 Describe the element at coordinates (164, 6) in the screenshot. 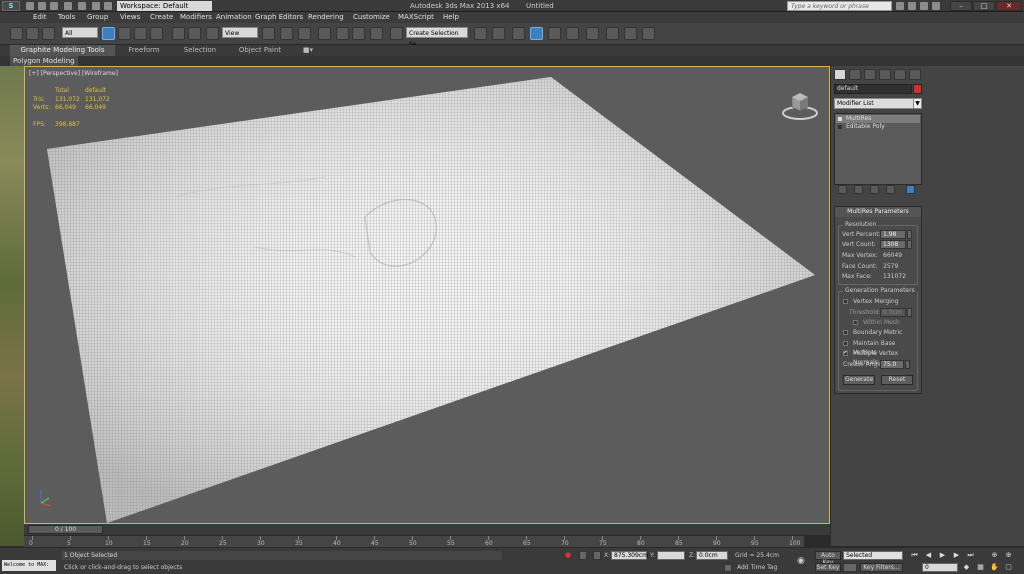

I see `workspace-dropdown: Workspace: Default` at that location.